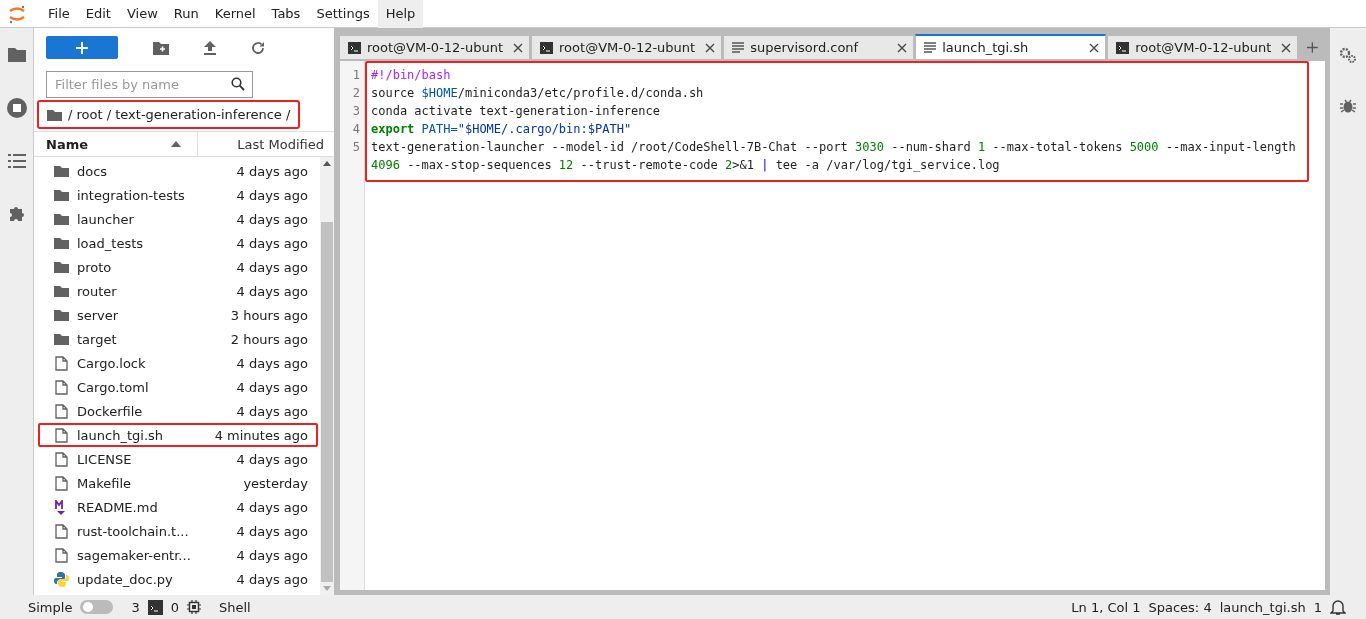 This screenshot has width=1366, height=619. What do you see at coordinates (261, 435) in the screenshot?
I see `modified-time: 4 minutes ago` at bounding box center [261, 435].